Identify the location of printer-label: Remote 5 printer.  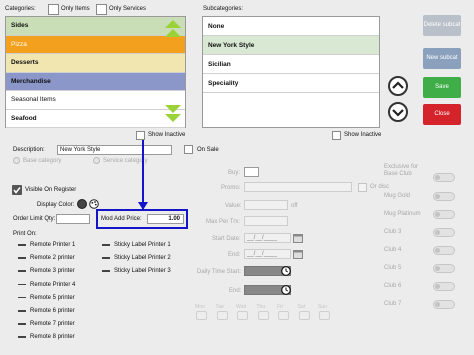
(52, 297).